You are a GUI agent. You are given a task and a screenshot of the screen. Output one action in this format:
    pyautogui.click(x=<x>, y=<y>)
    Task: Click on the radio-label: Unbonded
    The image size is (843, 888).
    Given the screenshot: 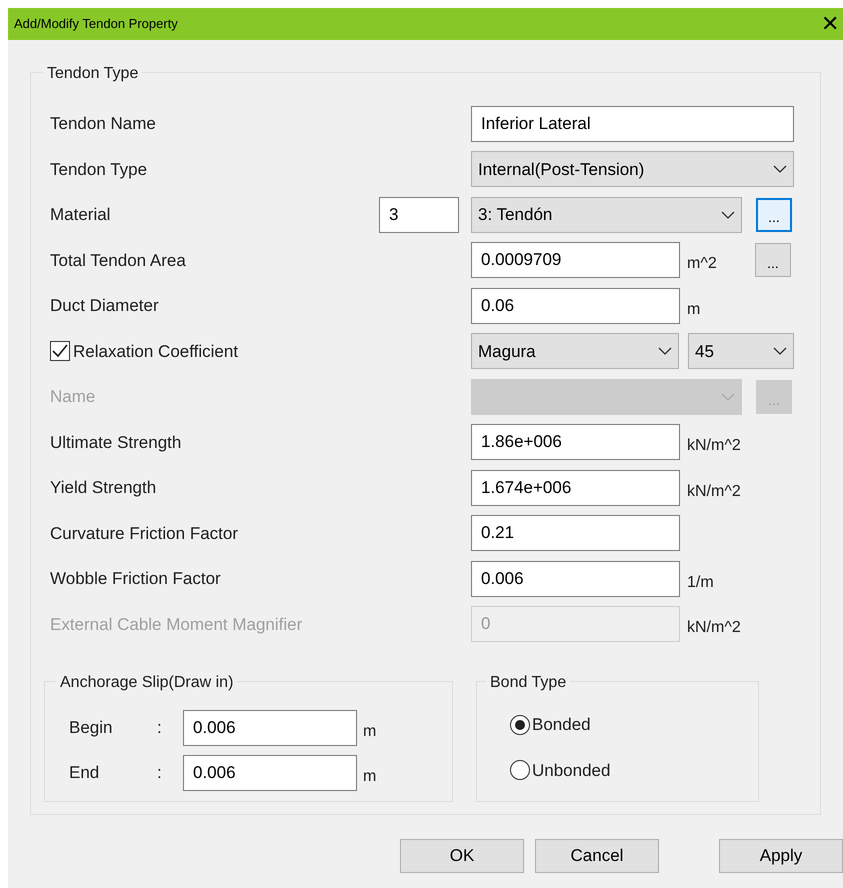 What is the action you would take?
    pyautogui.click(x=571, y=771)
    